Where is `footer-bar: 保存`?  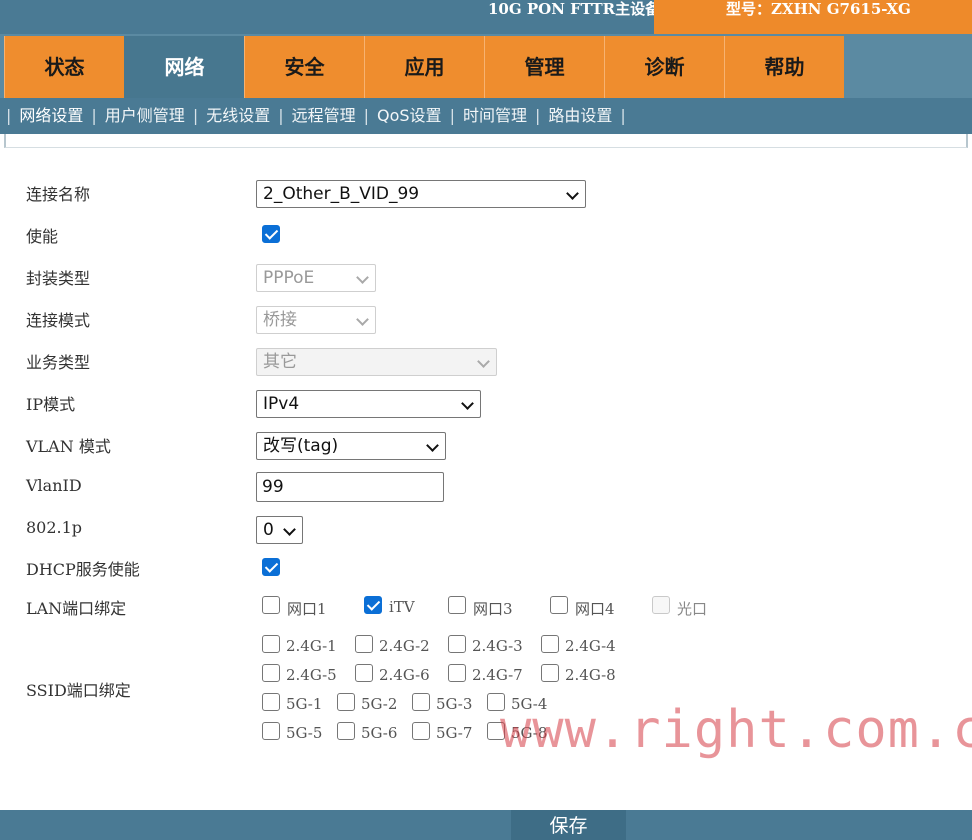 footer-bar: 保存 is located at coordinates (486, 825).